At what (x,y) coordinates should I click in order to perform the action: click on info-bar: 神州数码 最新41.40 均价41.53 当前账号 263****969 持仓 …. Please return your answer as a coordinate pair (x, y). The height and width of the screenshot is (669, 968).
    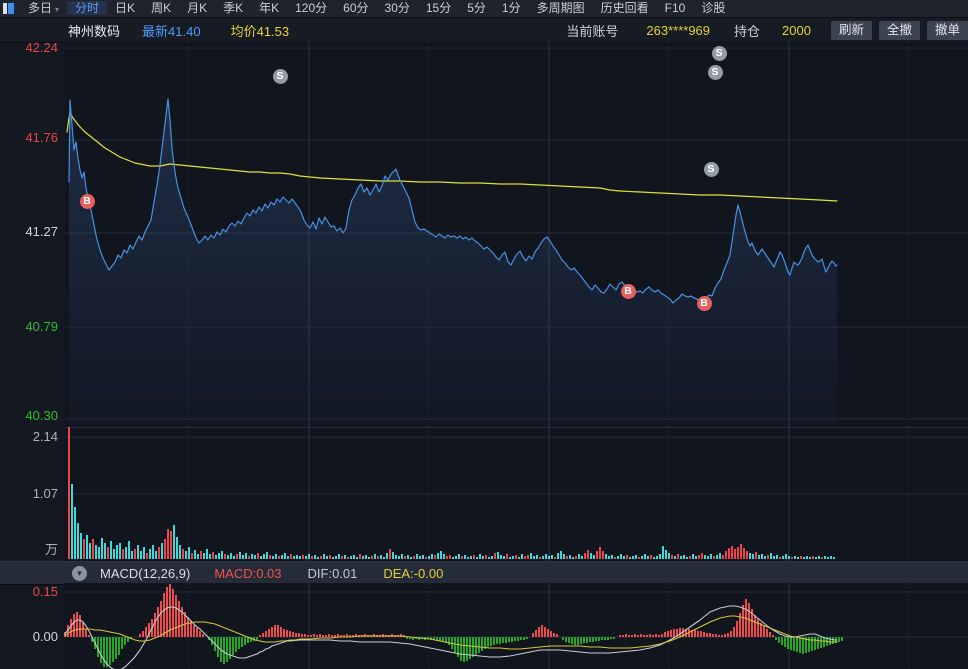
    Looking at the image, I should click on (484, 30).